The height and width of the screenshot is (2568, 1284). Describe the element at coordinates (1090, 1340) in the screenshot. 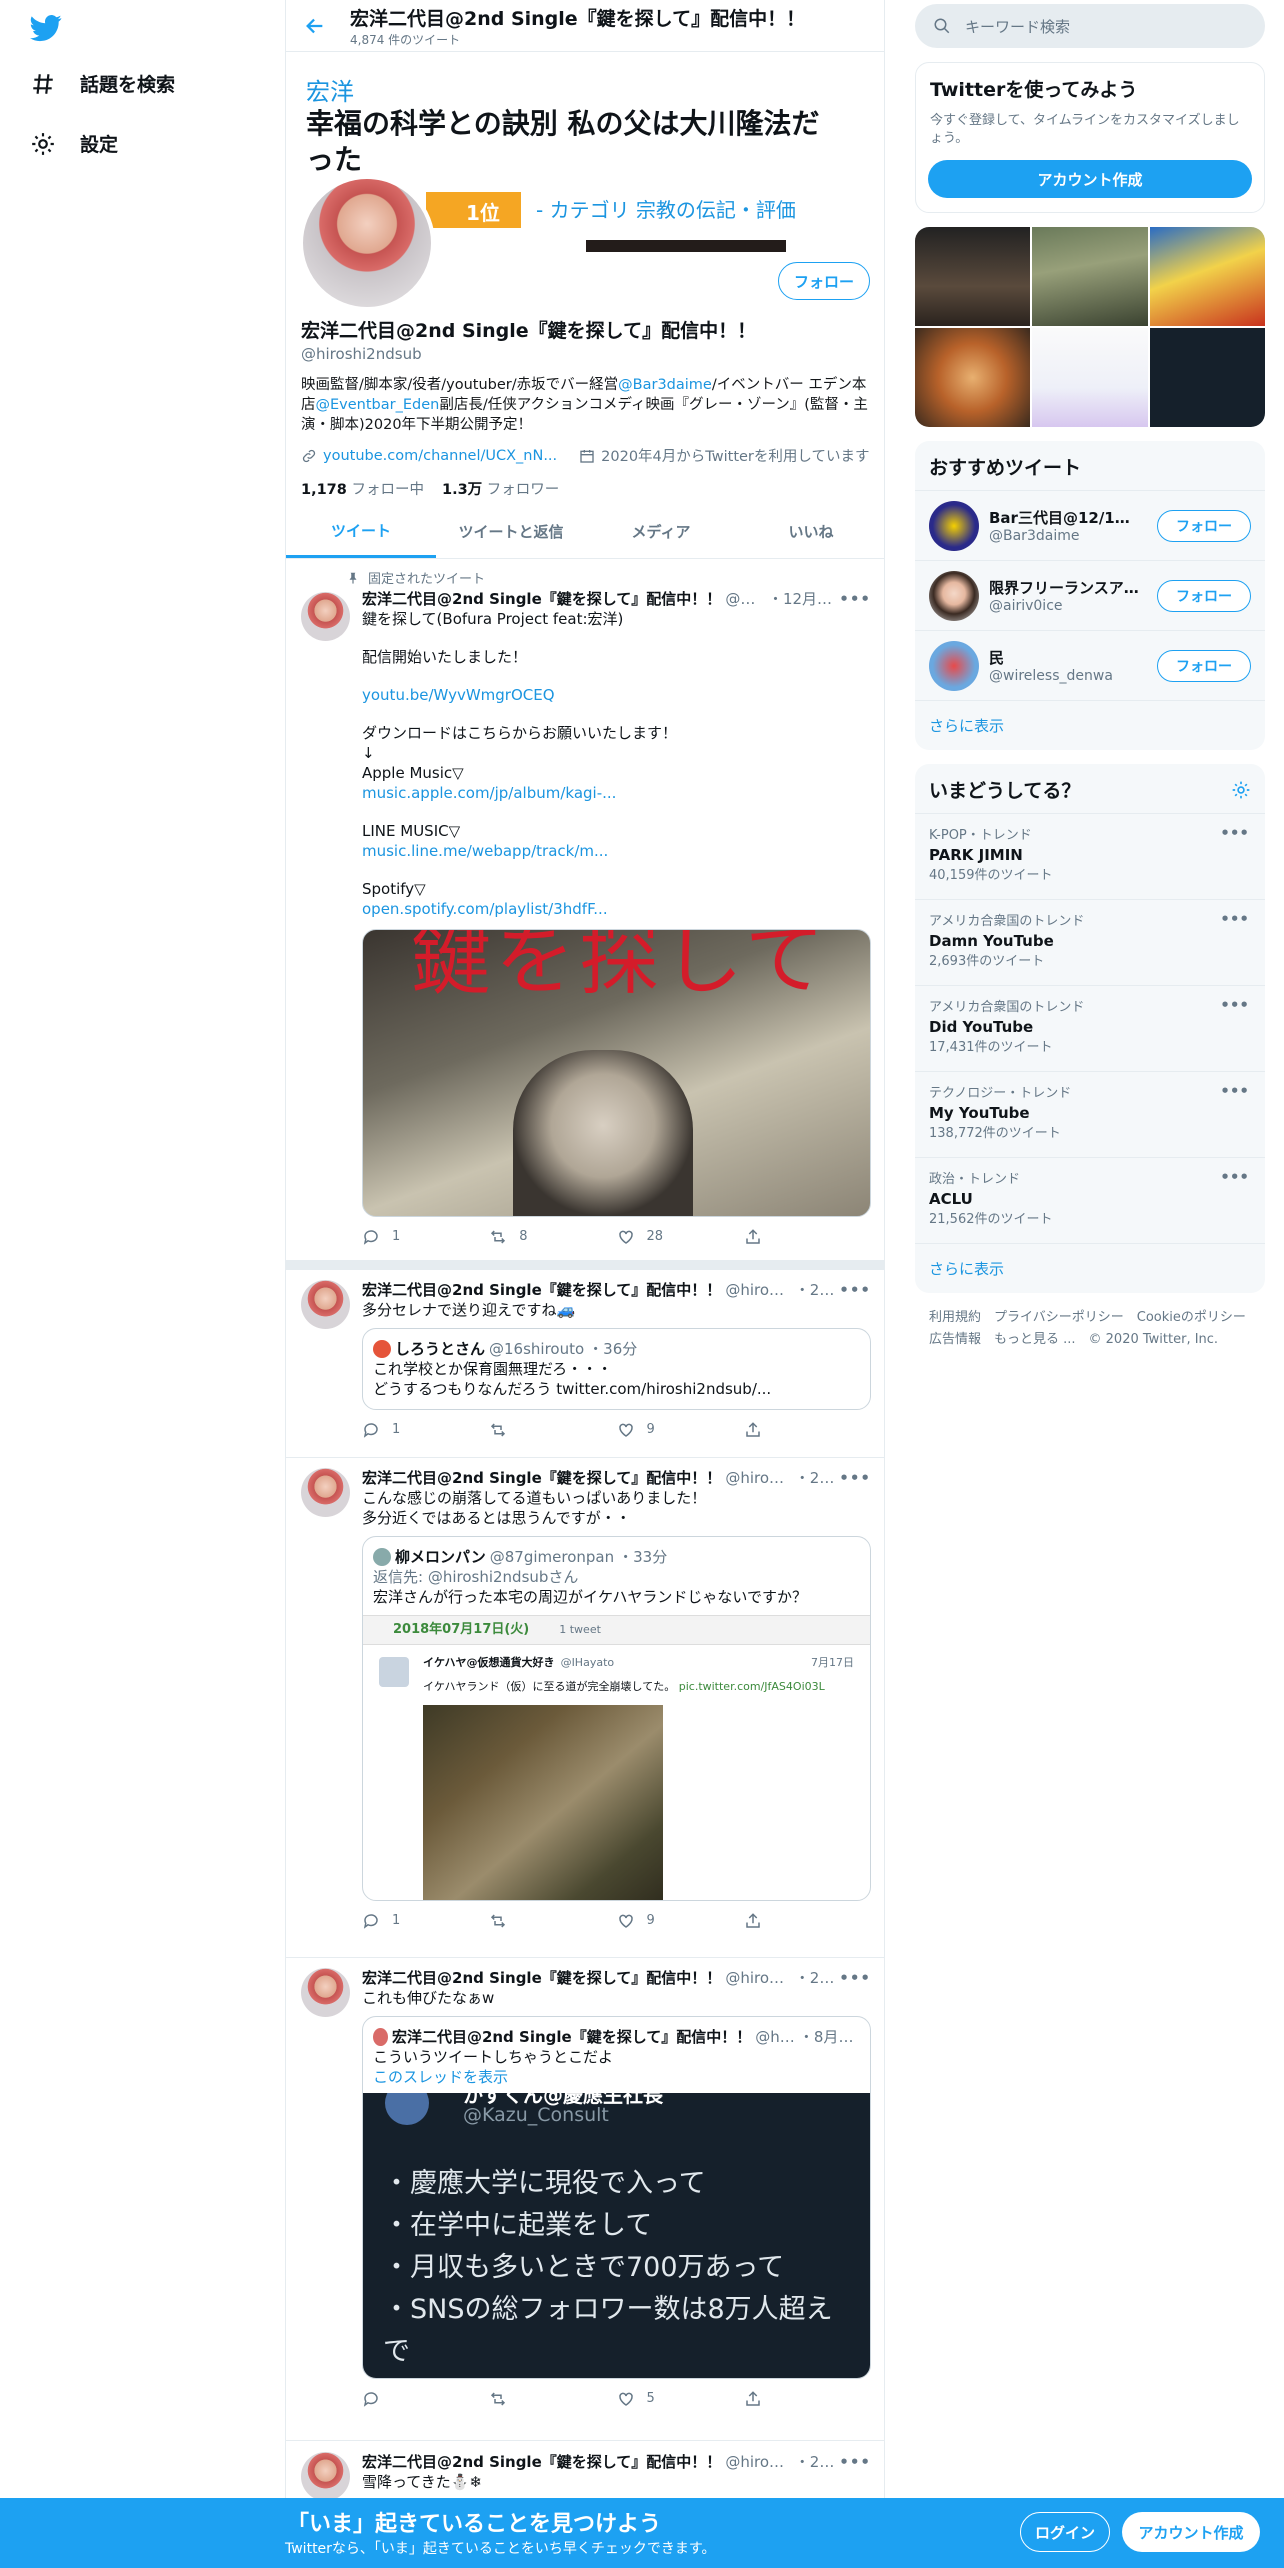

I see `footer-line: 広告情報 もっと見る ... © 2020 Twitter, Inc.` at that location.